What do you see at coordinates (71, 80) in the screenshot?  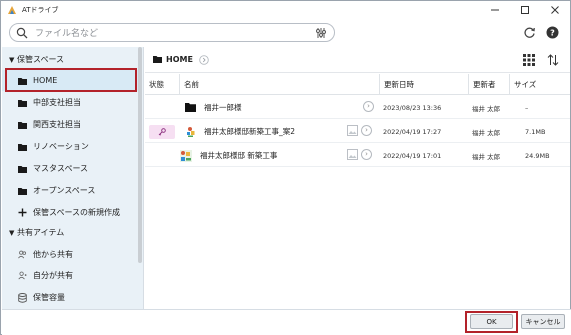 I see `sidebar-item-home: HOME` at bounding box center [71, 80].